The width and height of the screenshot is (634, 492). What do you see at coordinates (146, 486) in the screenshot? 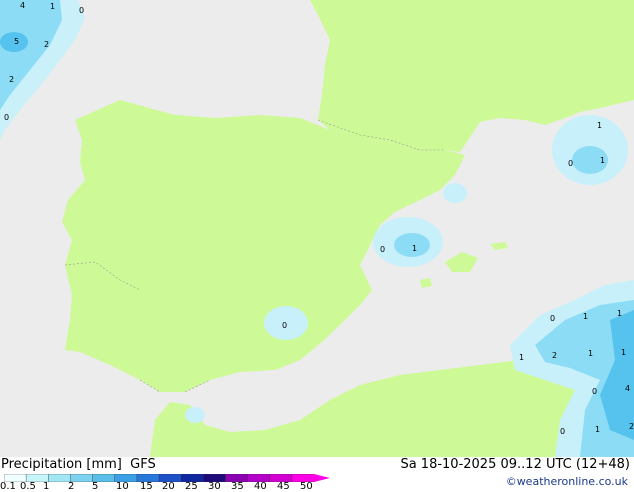
I see `scale-tick-label: 15` at bounding box center [146, 486].